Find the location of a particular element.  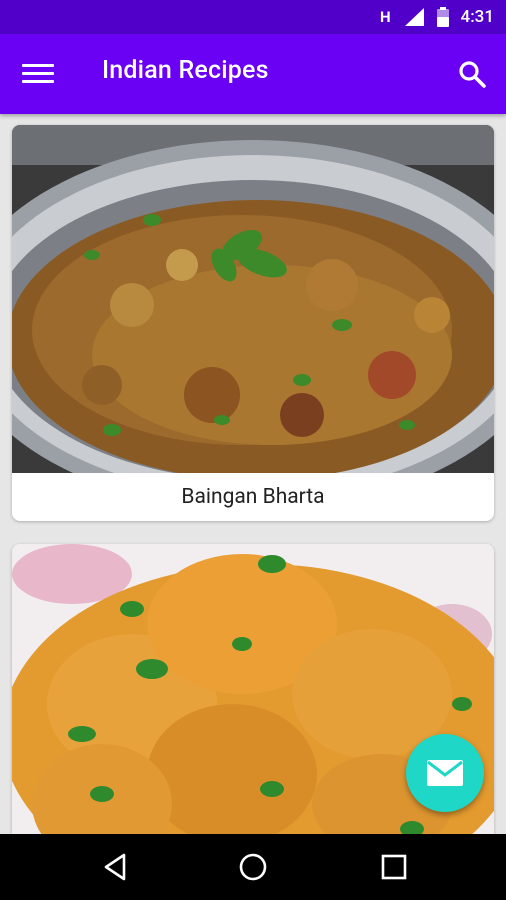

recipe-title: Baingan Bharta is located at coordinates (253, 497).